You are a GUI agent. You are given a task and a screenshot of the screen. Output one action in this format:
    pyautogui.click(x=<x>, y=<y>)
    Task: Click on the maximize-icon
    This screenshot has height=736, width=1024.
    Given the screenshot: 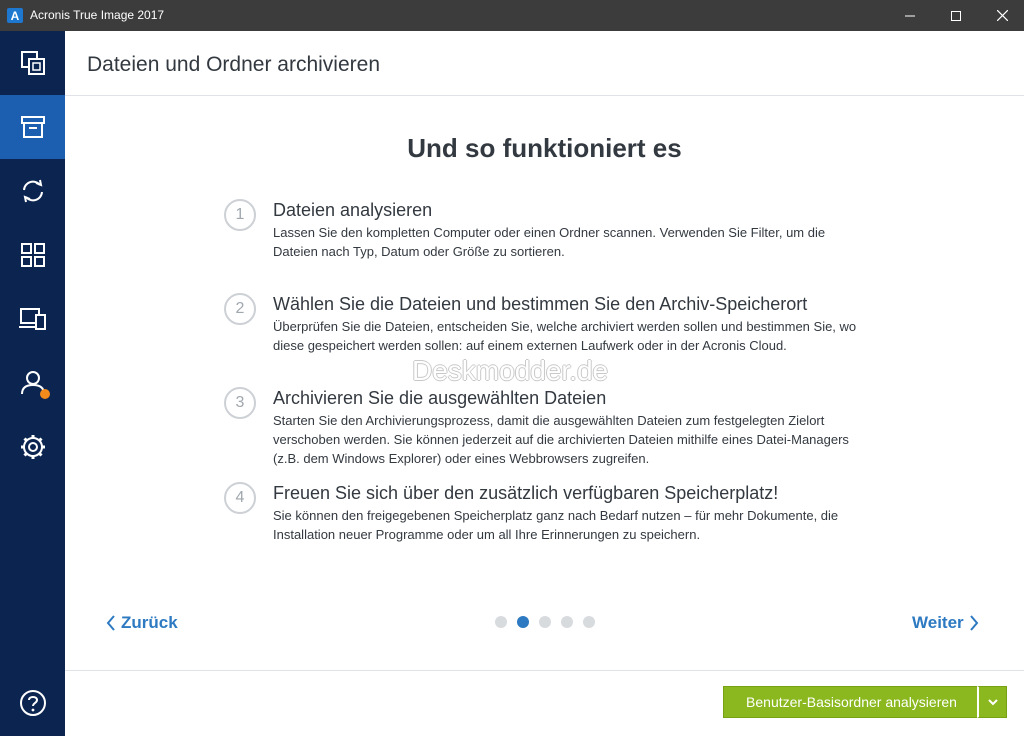 What is the action you would take?
    pyautogui.click(x=956, y=15)
    